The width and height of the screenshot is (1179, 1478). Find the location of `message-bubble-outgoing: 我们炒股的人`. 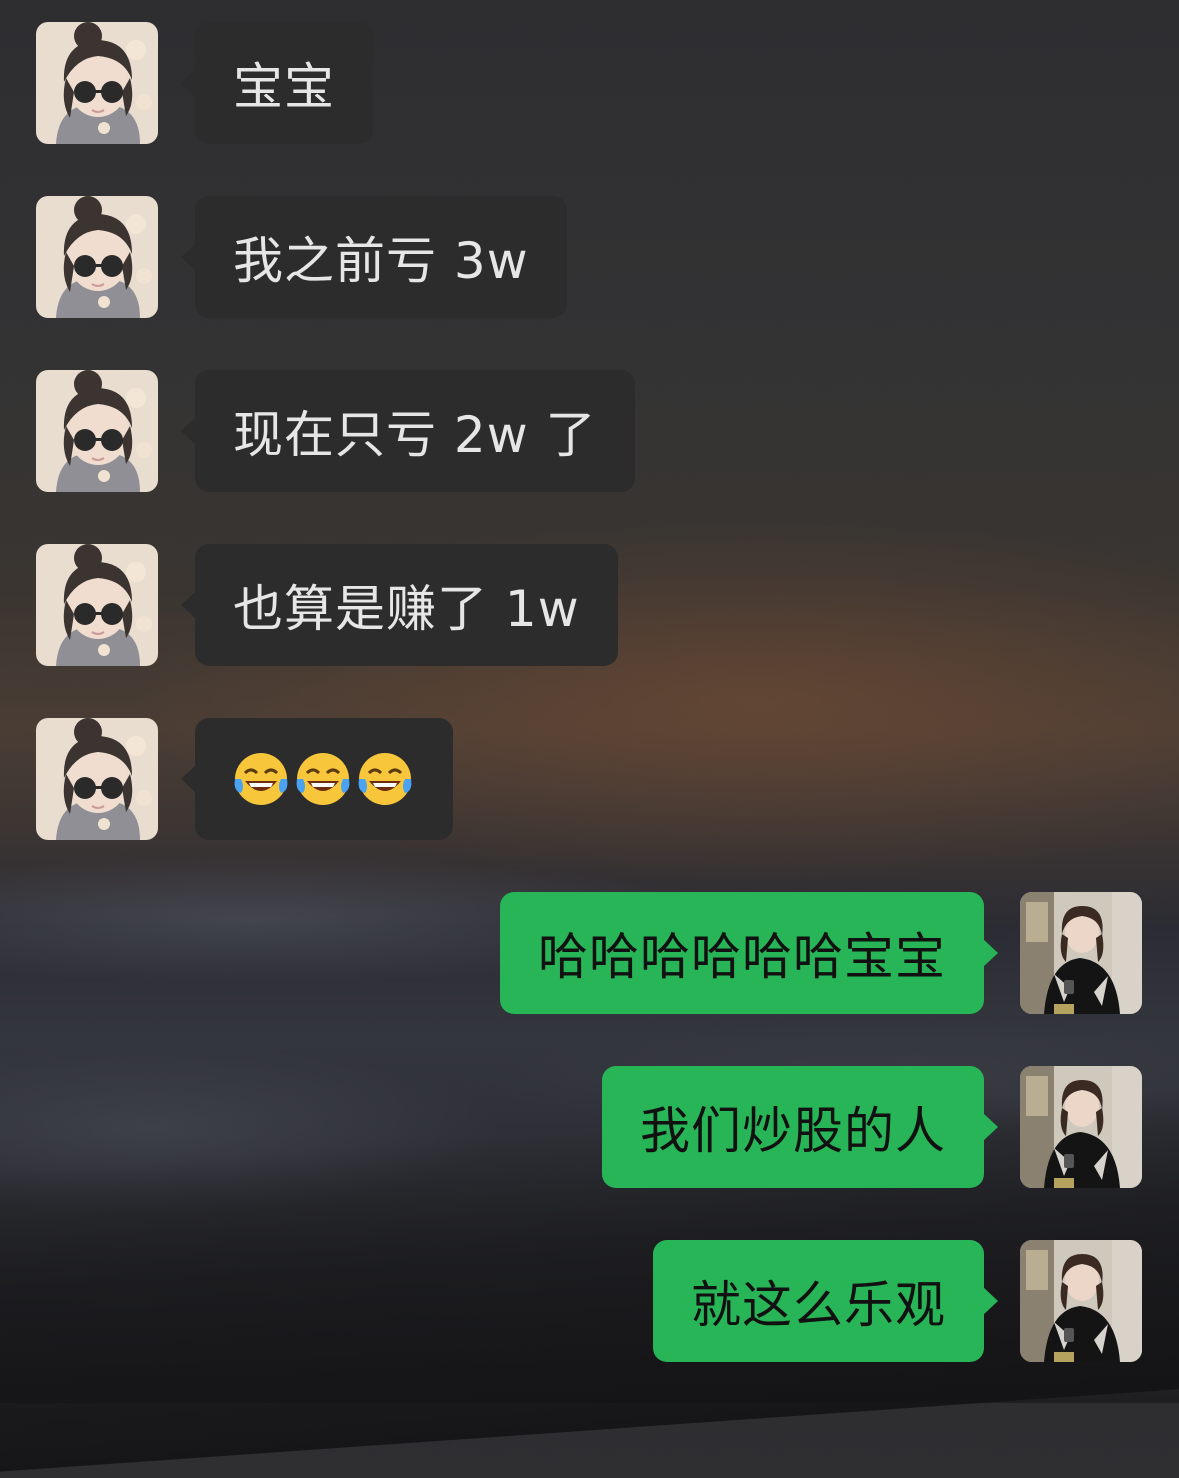

message-bubble-outgoing: 我们炒股的人 is located at coordinates (800, 1127).